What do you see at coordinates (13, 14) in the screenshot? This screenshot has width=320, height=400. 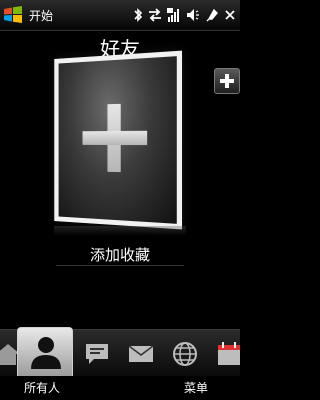 I see `windows-logo-icon` at bounding box center [13, 14].